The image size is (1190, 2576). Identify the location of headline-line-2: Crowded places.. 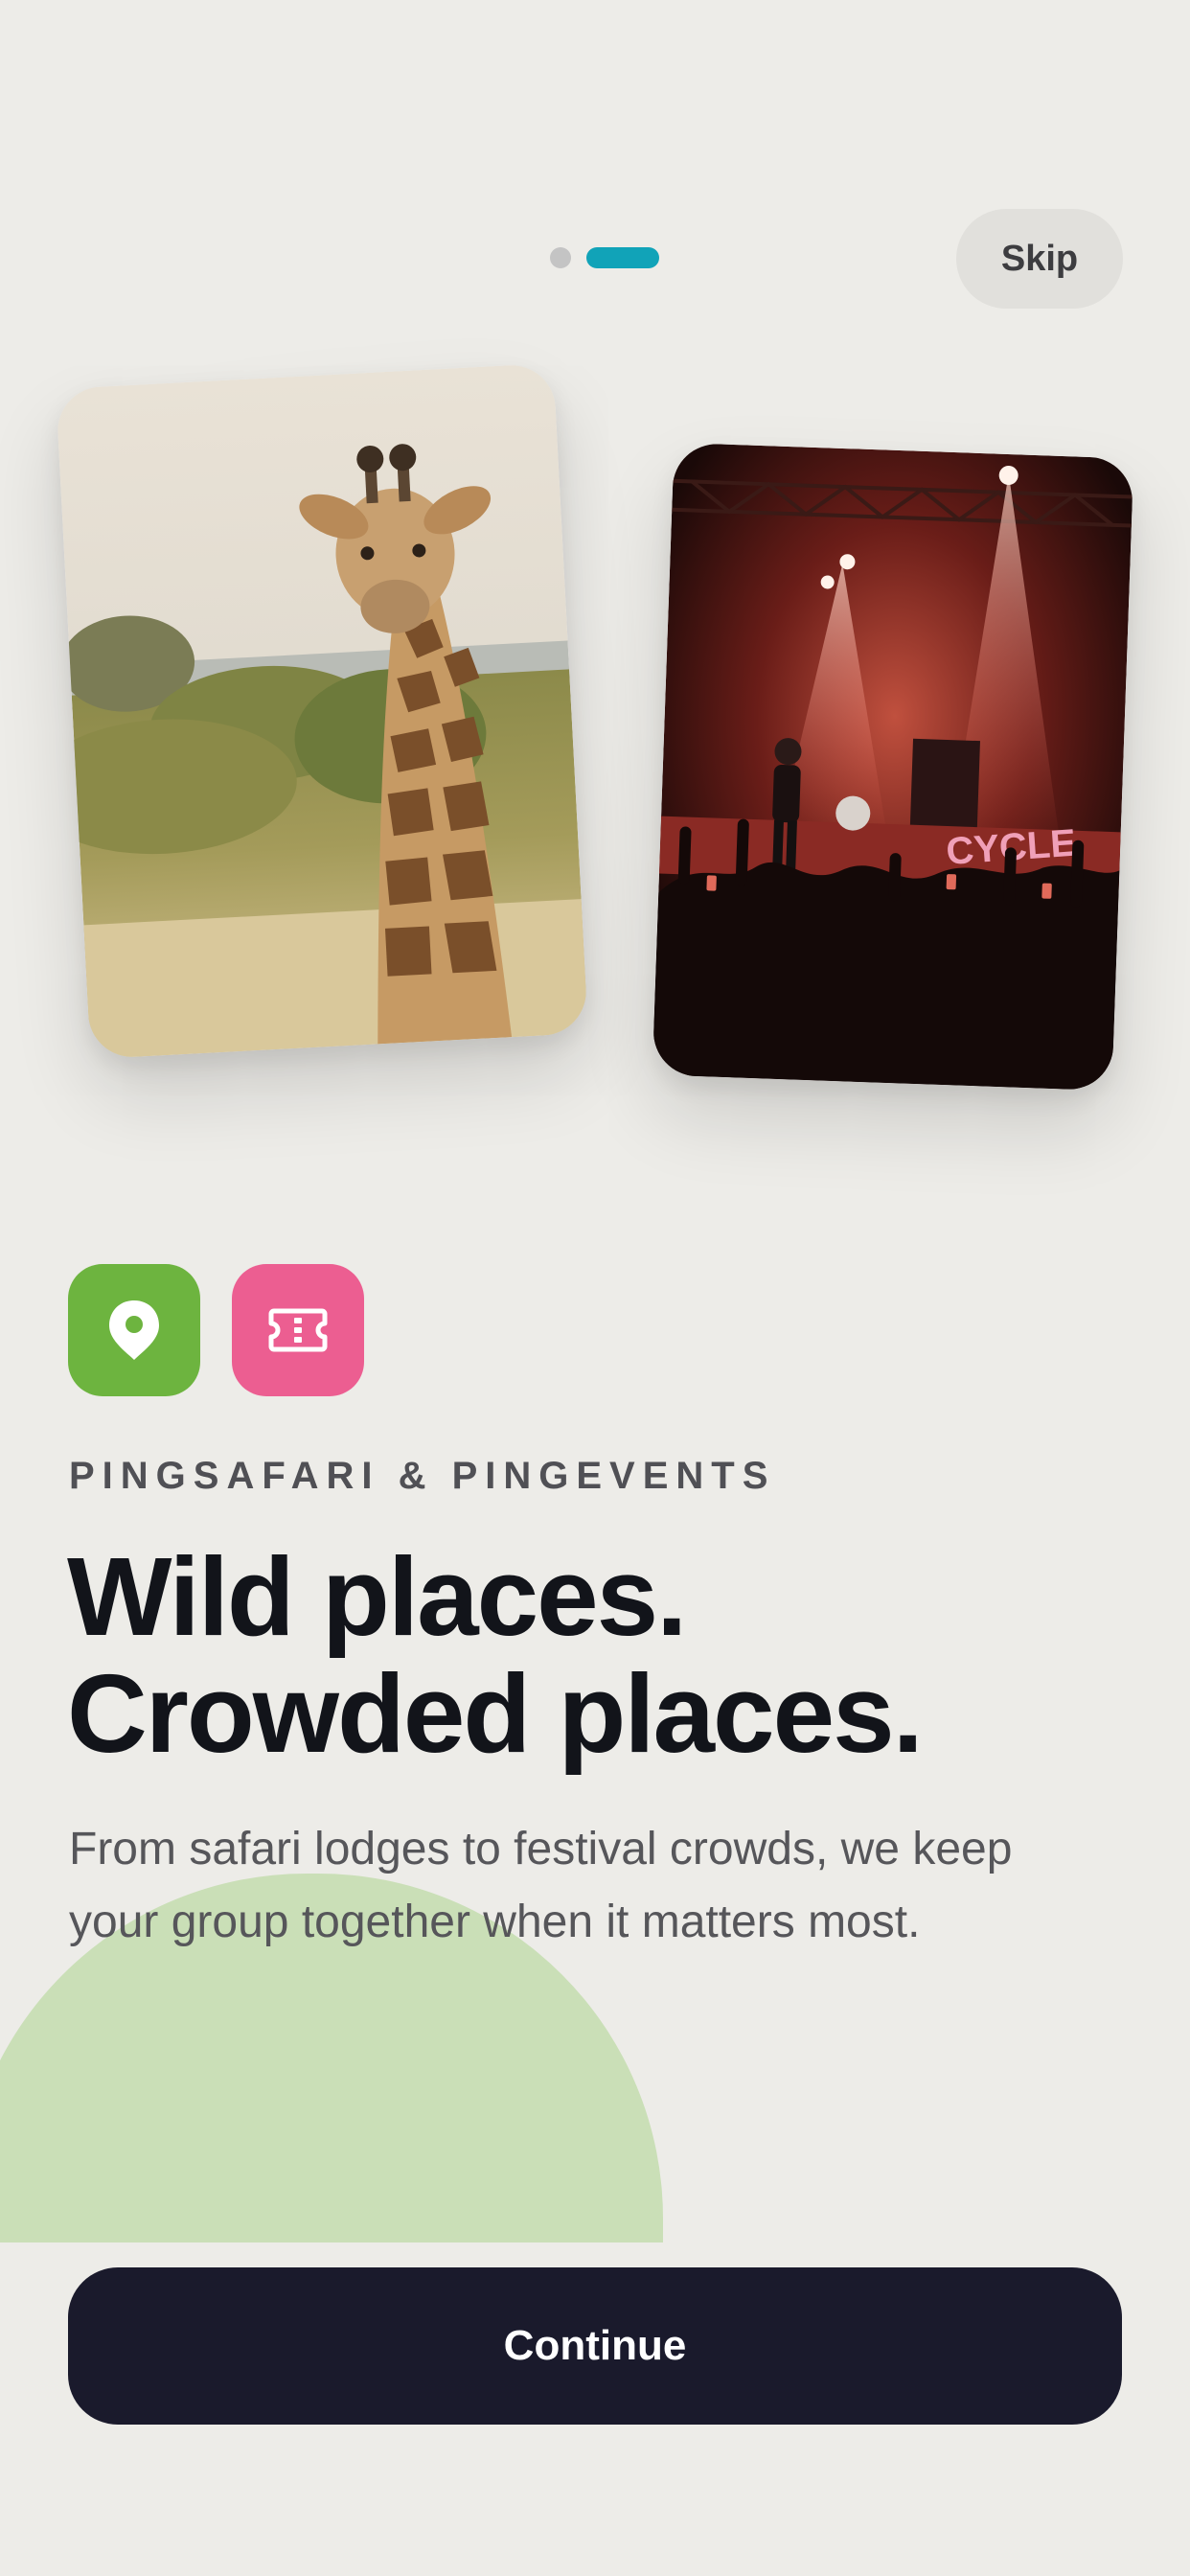
(496, 1713).